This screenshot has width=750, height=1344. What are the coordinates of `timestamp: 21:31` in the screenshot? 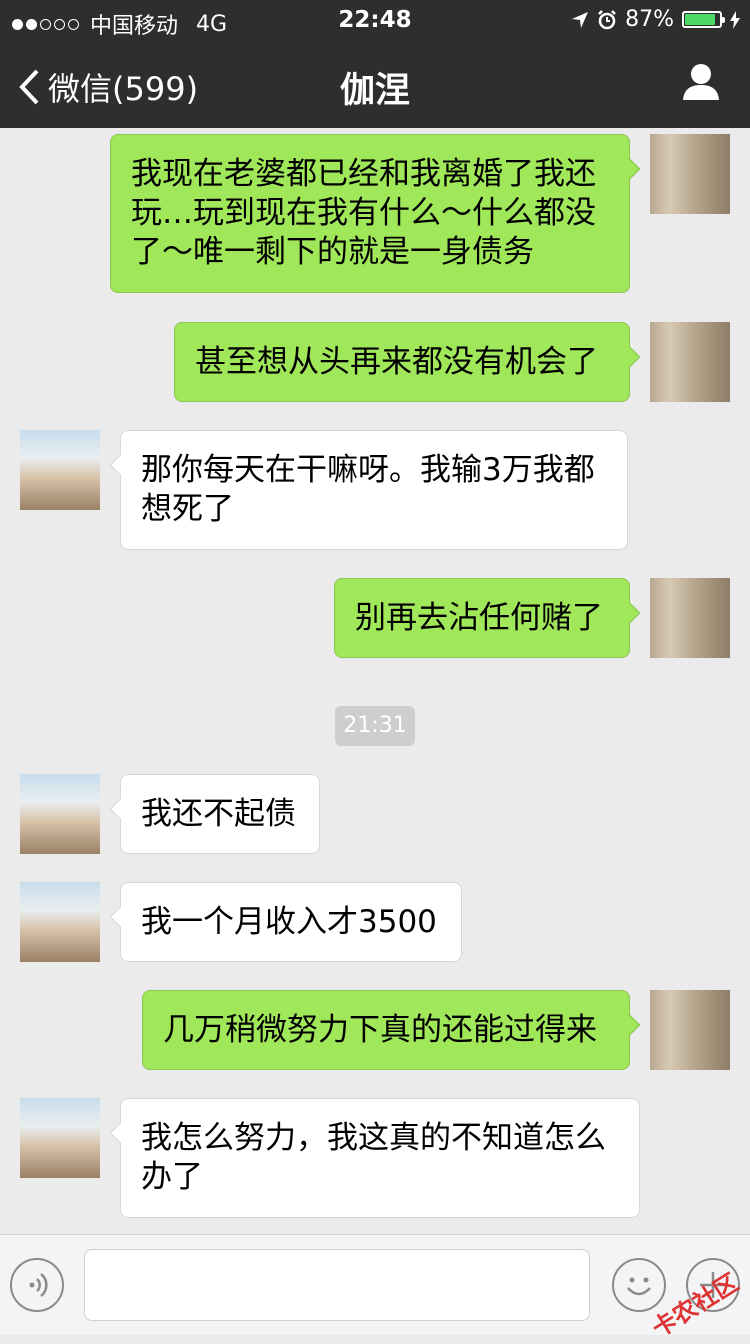 It's located at (375, 726).